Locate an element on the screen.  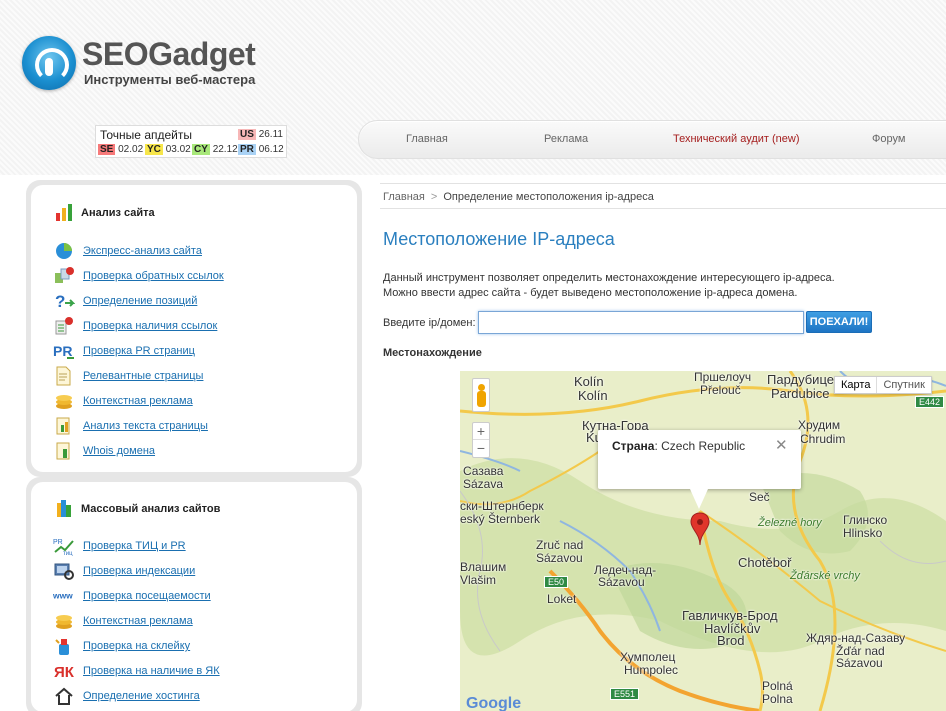
close-icon: ✕ is located at coordinates (781, 445).